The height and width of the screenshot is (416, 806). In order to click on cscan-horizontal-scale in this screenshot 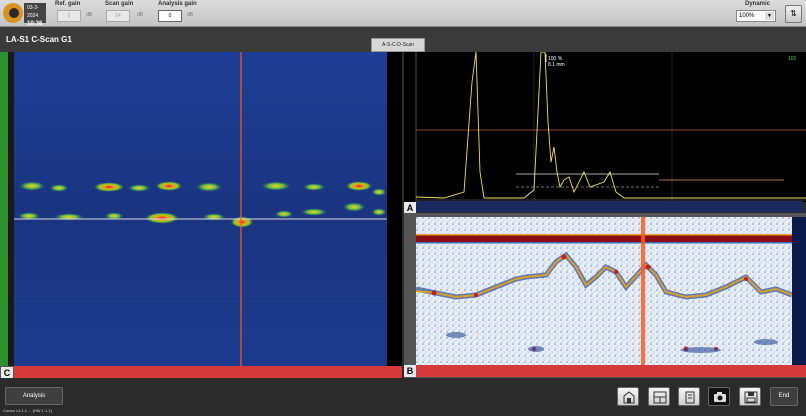, I will do `click(208, 372)`.